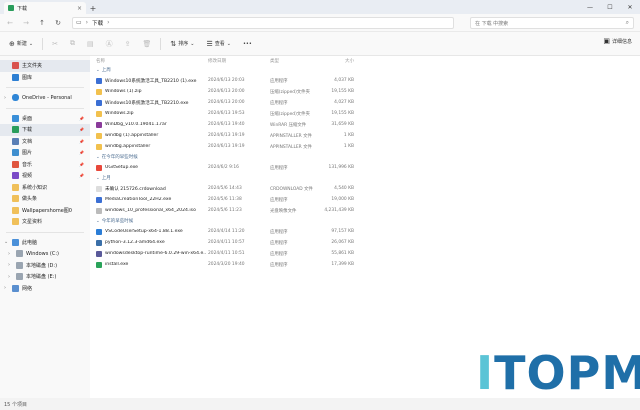 The height and width of the screenshot is (410, 640). Describe the element at coordinates (239, 61) in the screenshot. I see `column-date: 修改日期` at that location.